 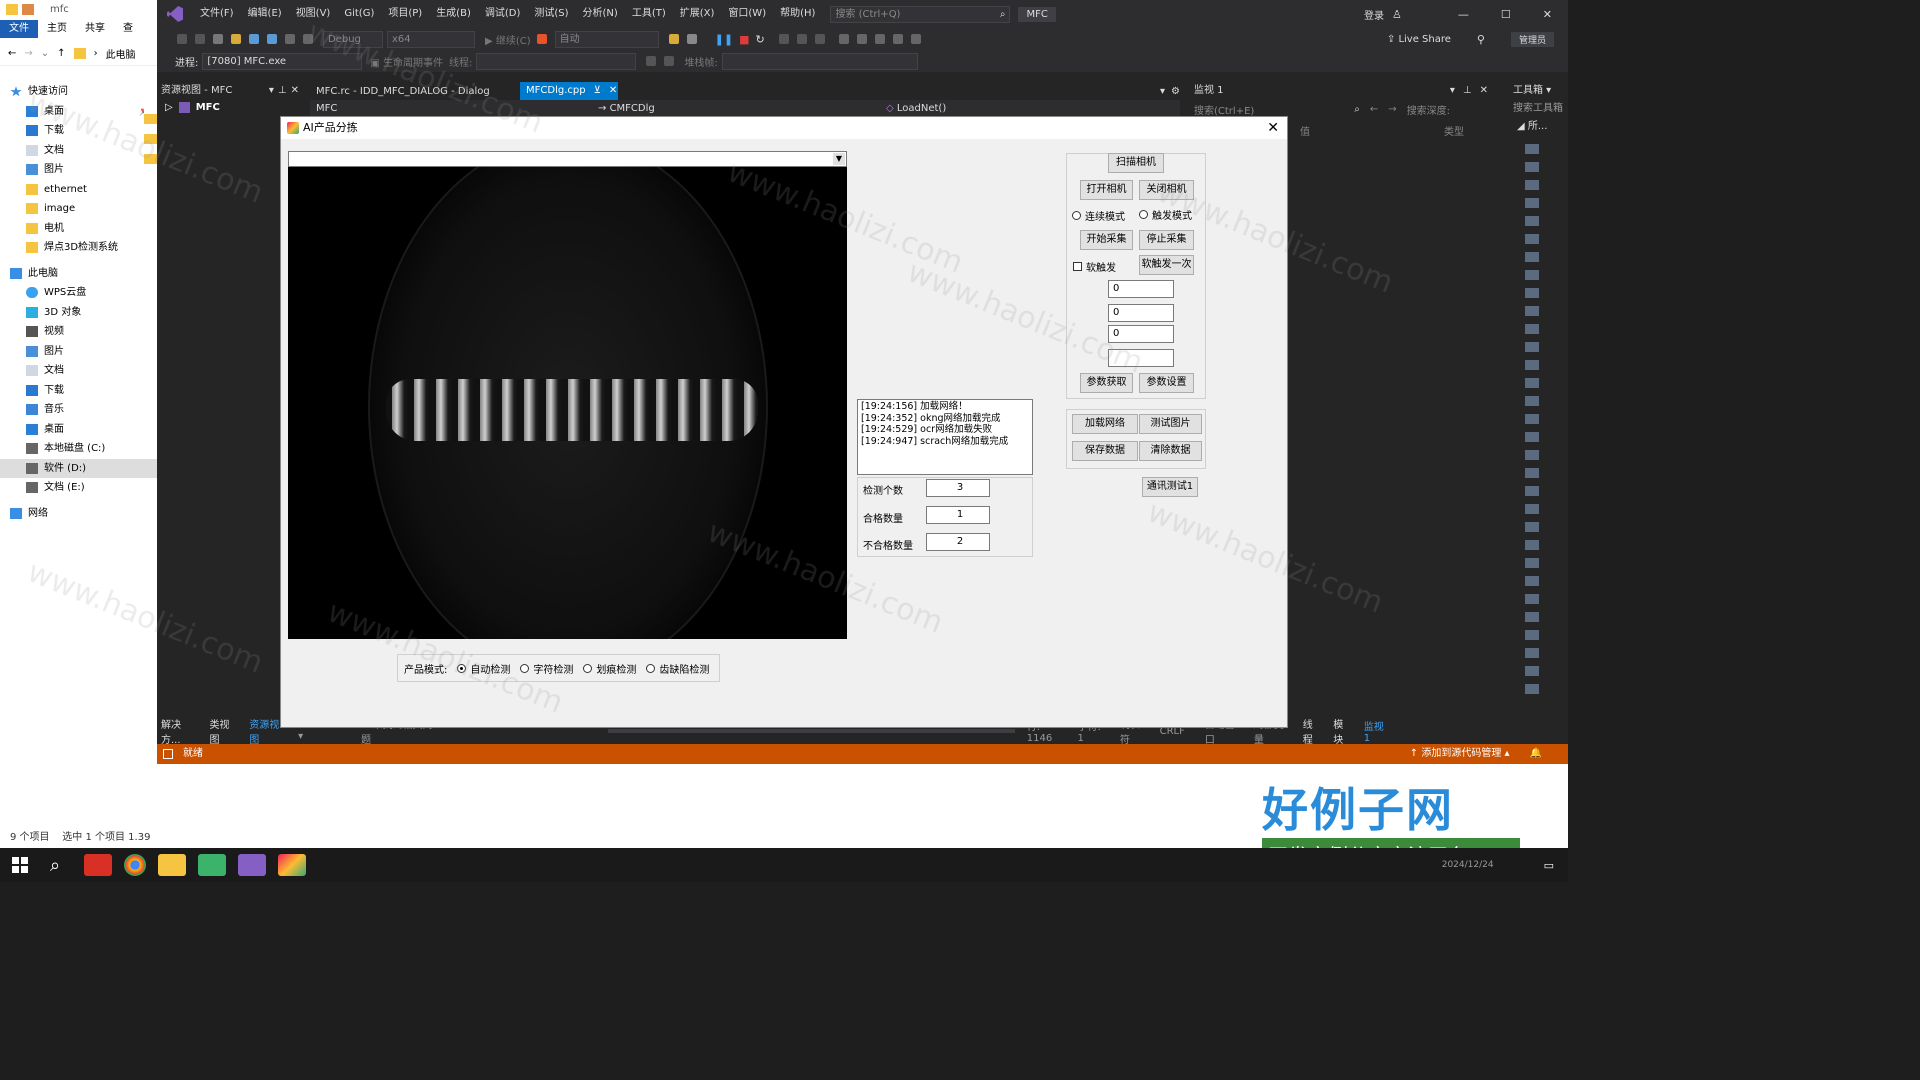 I want to click on menu-debug: 调试(D), so click(x=503, y=14).